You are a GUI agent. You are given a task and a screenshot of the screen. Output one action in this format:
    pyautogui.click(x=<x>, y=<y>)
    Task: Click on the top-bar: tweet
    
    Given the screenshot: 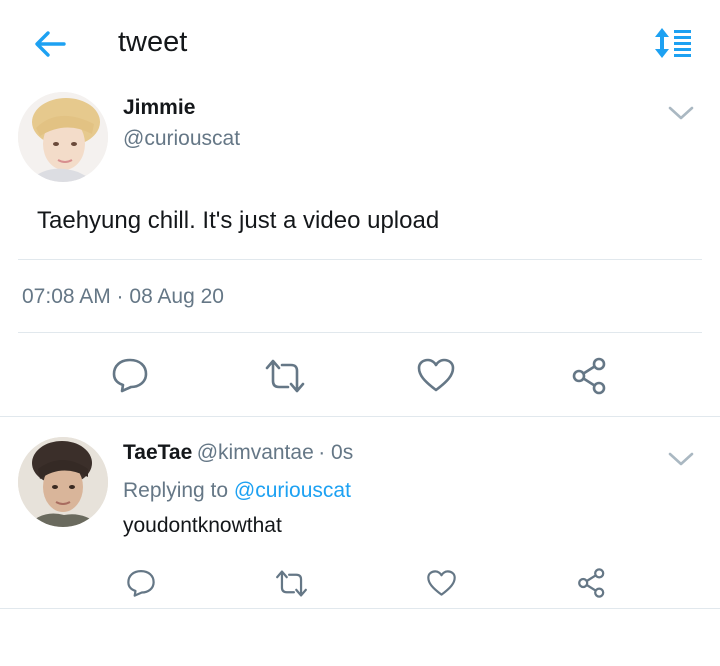 What is the action you would take?
    pyautogui.click(x=360, y=44)
    